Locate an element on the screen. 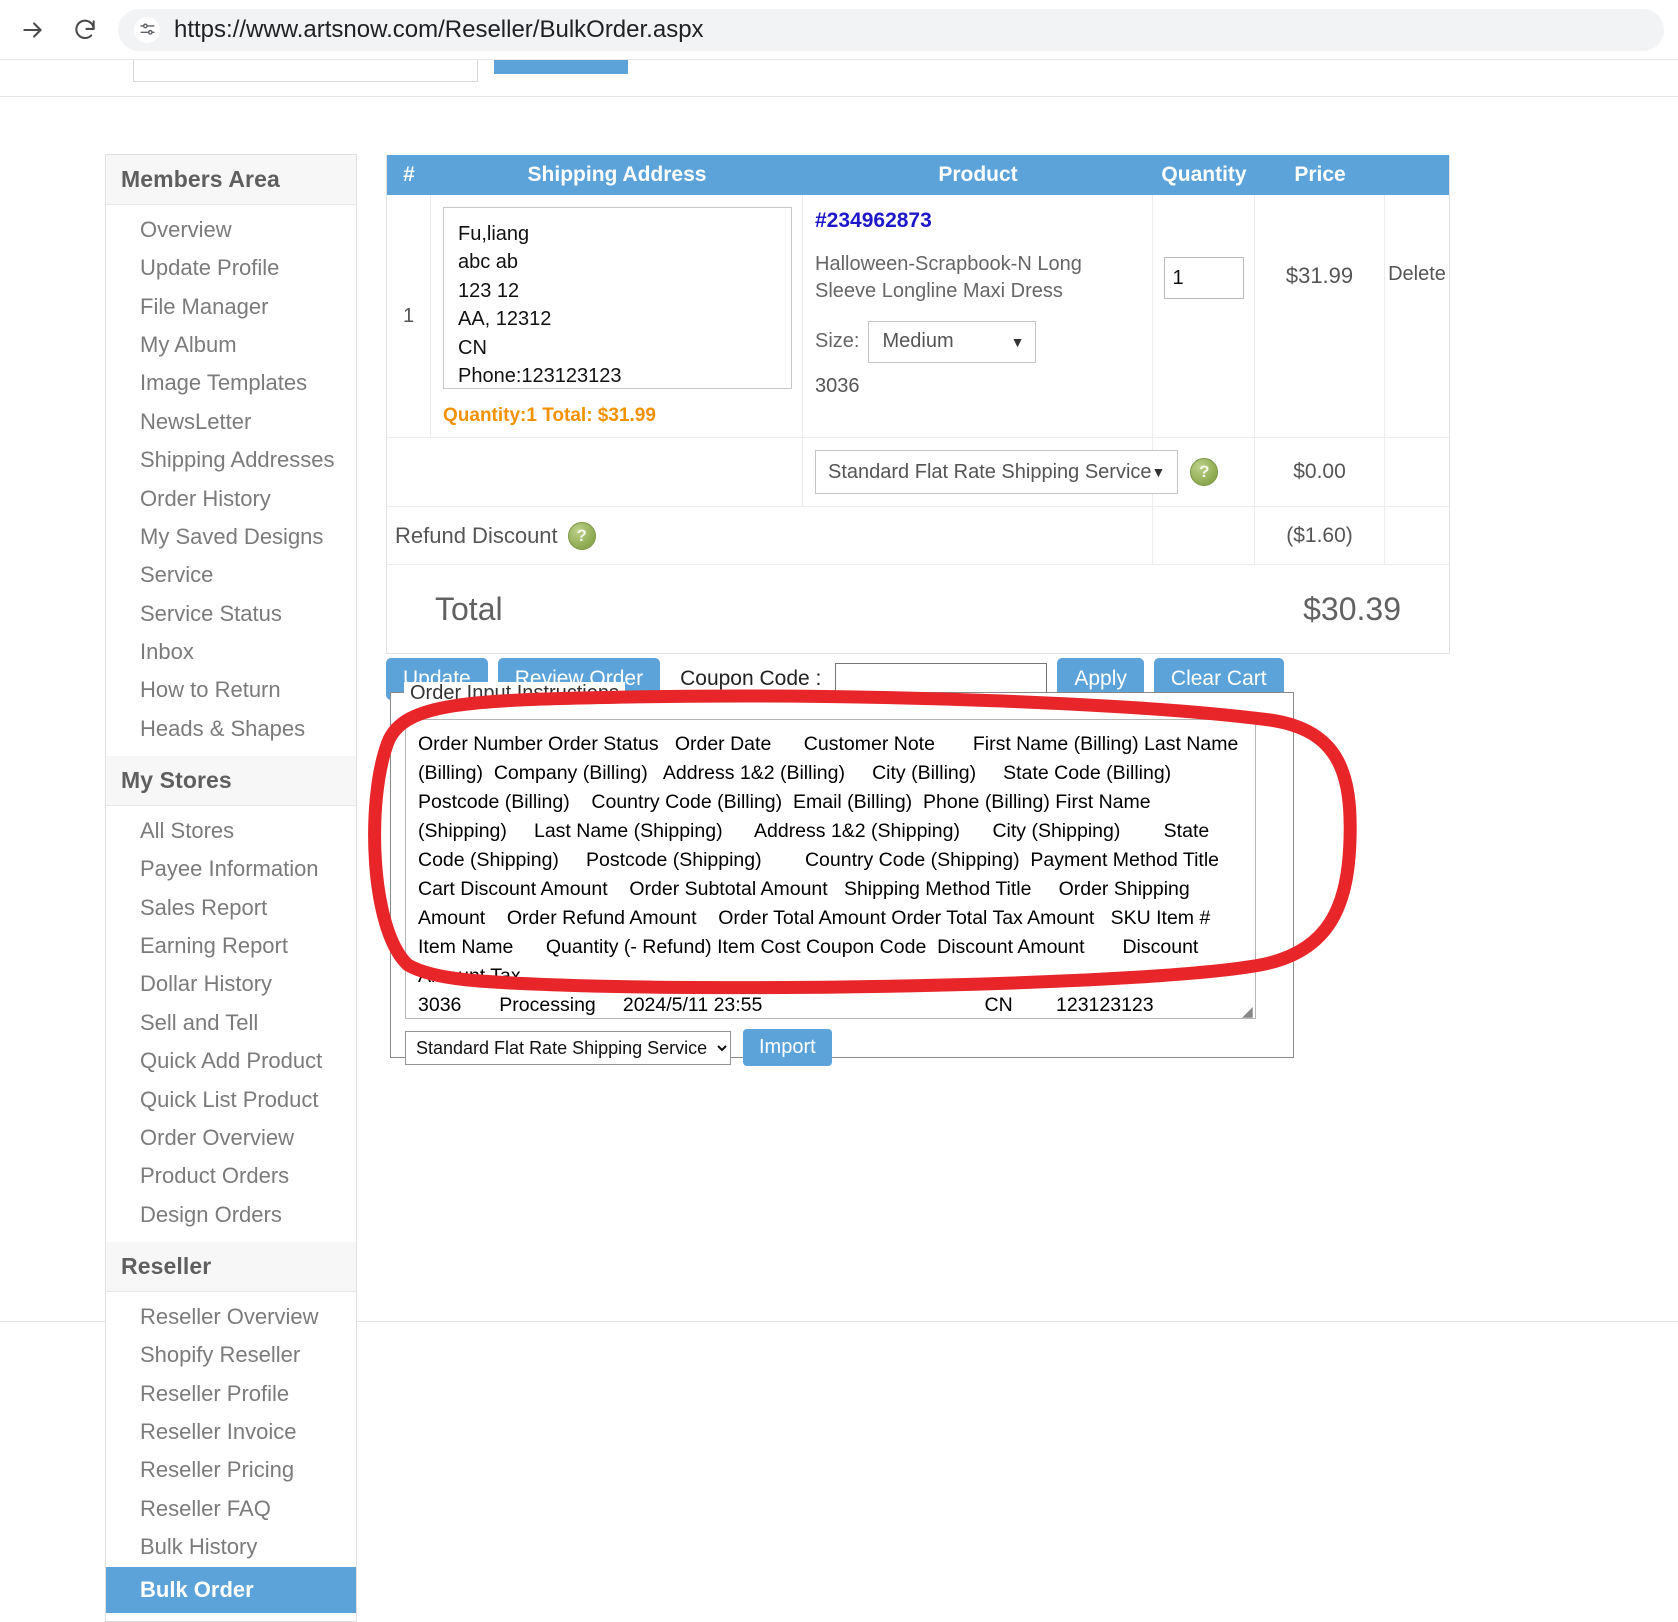 The height and width of the screenshot is (1622, 1678). shipping-method-cell: Standard Flat Rate Shipping Service ▼ ? is located at coordinates (1011, 472).